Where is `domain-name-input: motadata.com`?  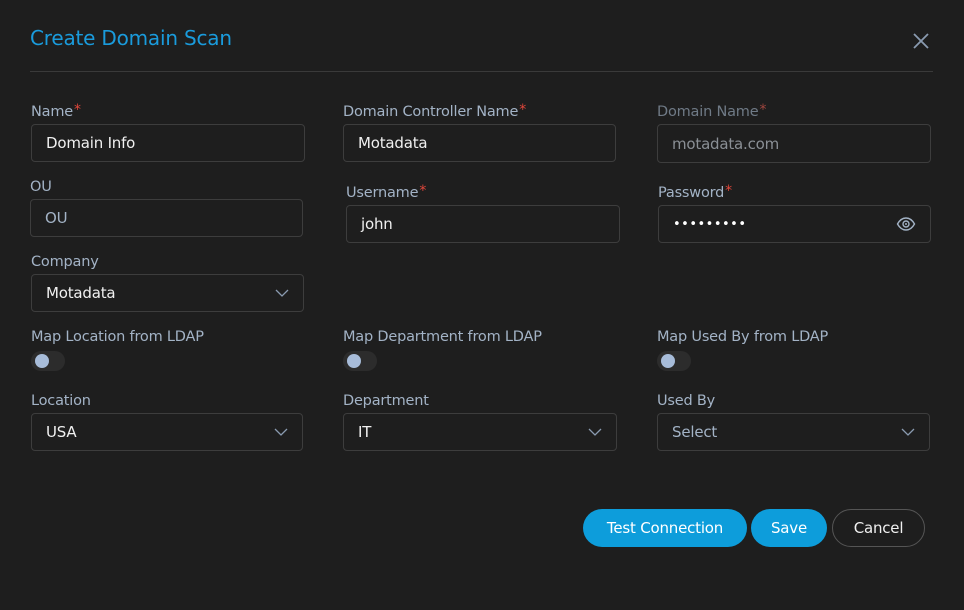 domain-name-input: motadata.com is located at coordinates (794, 143).